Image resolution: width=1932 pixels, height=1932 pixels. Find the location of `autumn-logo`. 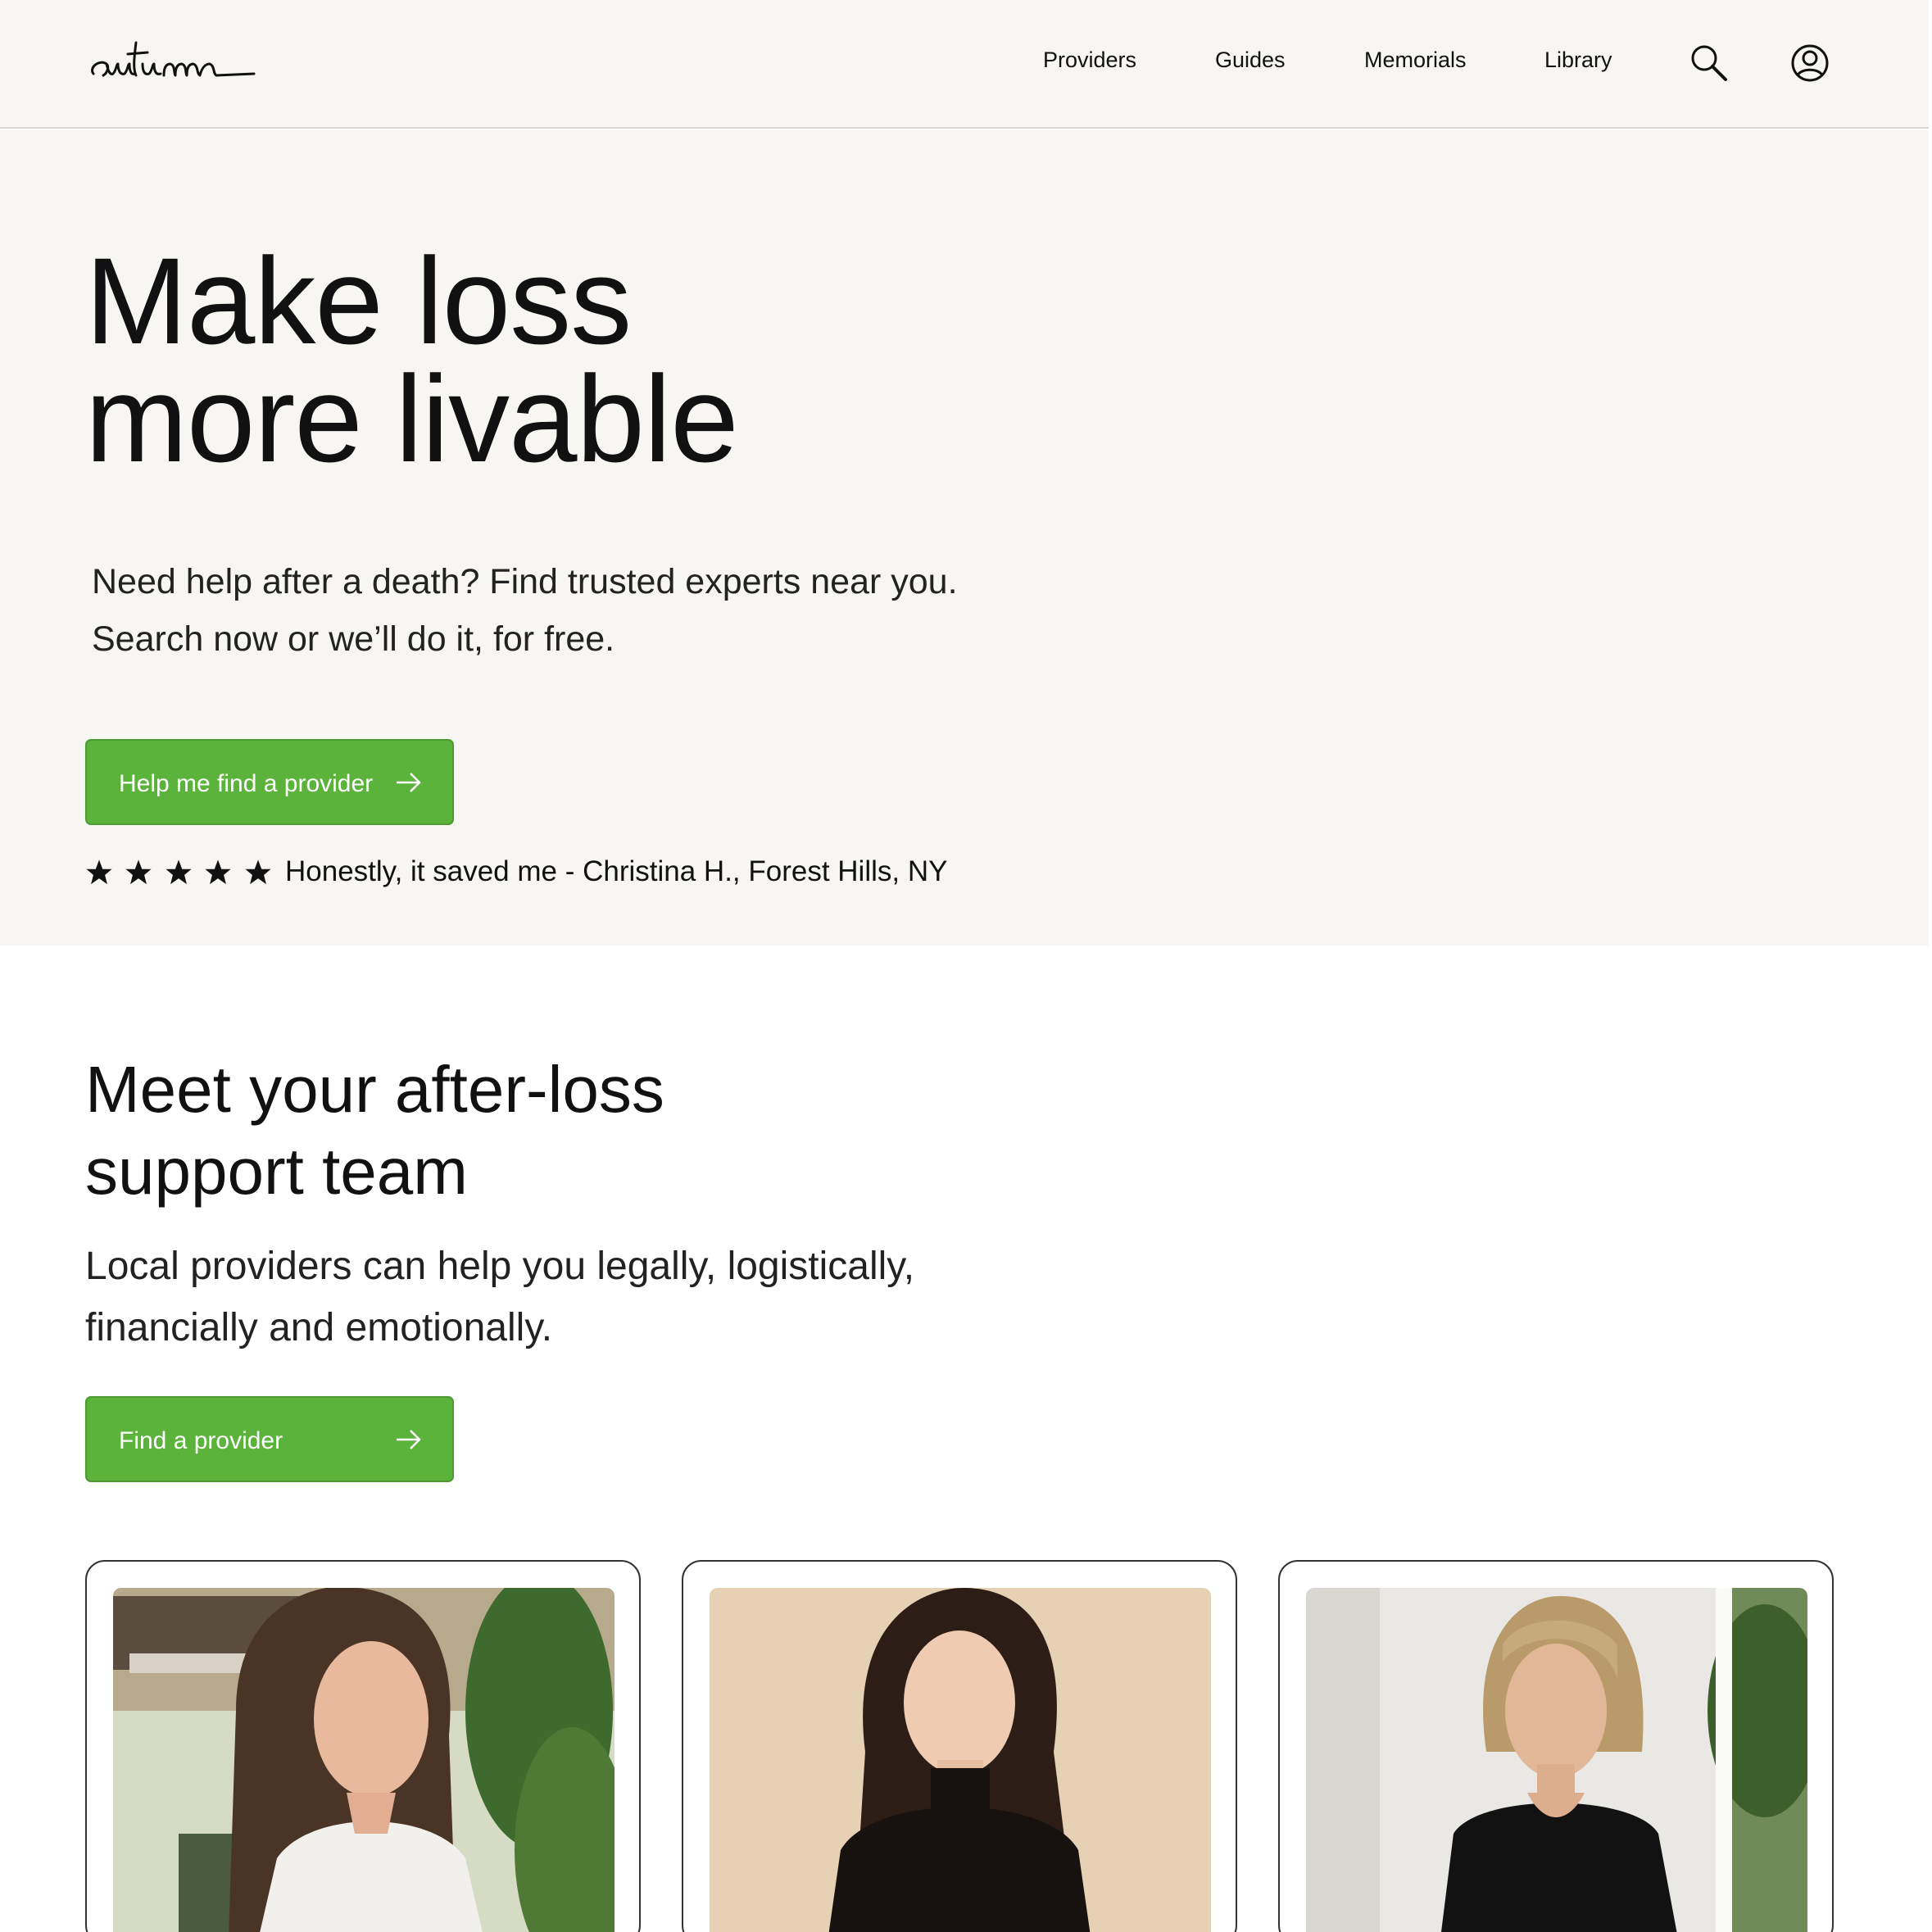

autumn-logo is located at coordinates (171, 60).